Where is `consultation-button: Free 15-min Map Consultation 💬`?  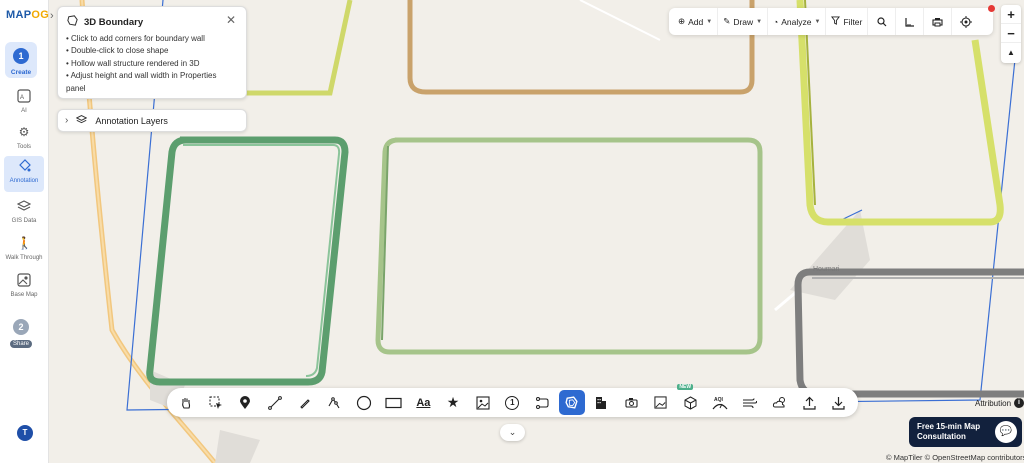 consultation-button: Free 15-min Map Consultation 💬 is located at coordinates (965, 432).